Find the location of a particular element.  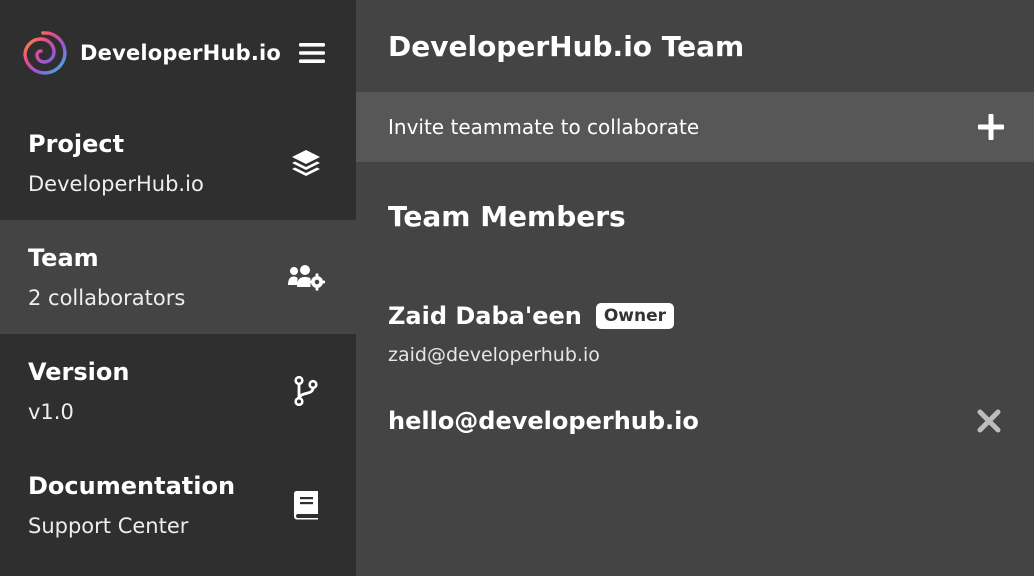

brand: DeveloperHub.io is located at coordinates (148, 53).